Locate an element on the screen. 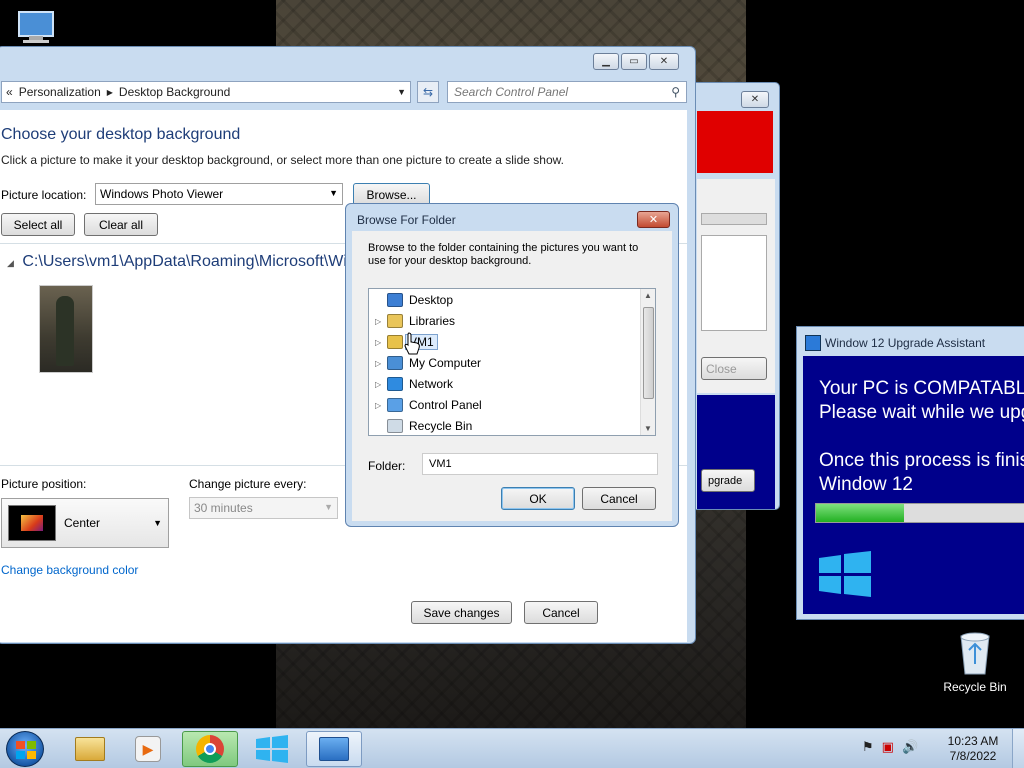 Image resolution: width=1024 pixels, height=768 pixels. system-tray: ⚑ ▣ 🔊 is located at coordinates (890, 747).